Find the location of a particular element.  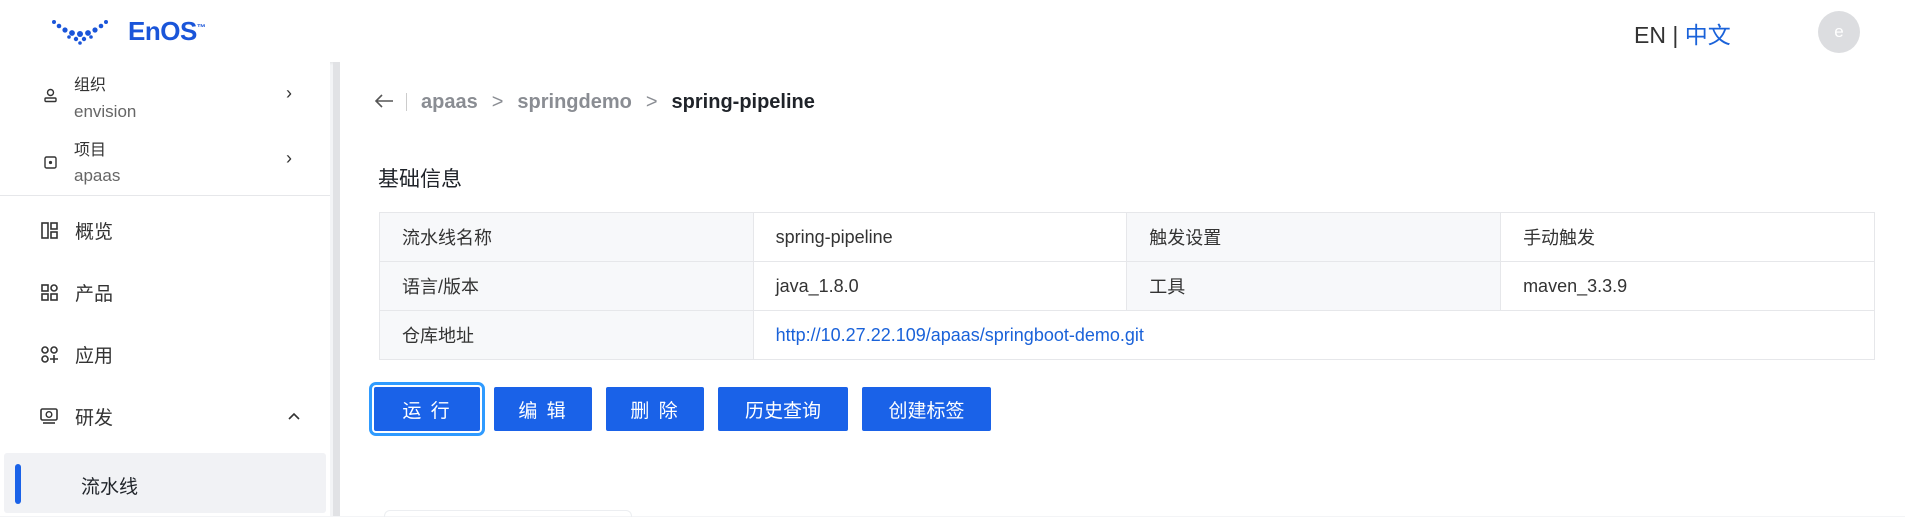

action-bar: 运 行 编 辑 删 除 历史查询 创建标签 is located at coordinates (687, 409).